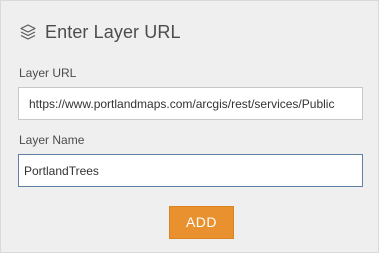  What do you see at coordinates (52, 140) in the screenshot?
I see `layer-name-label: Layer Name` at bounding box center [52, 140].